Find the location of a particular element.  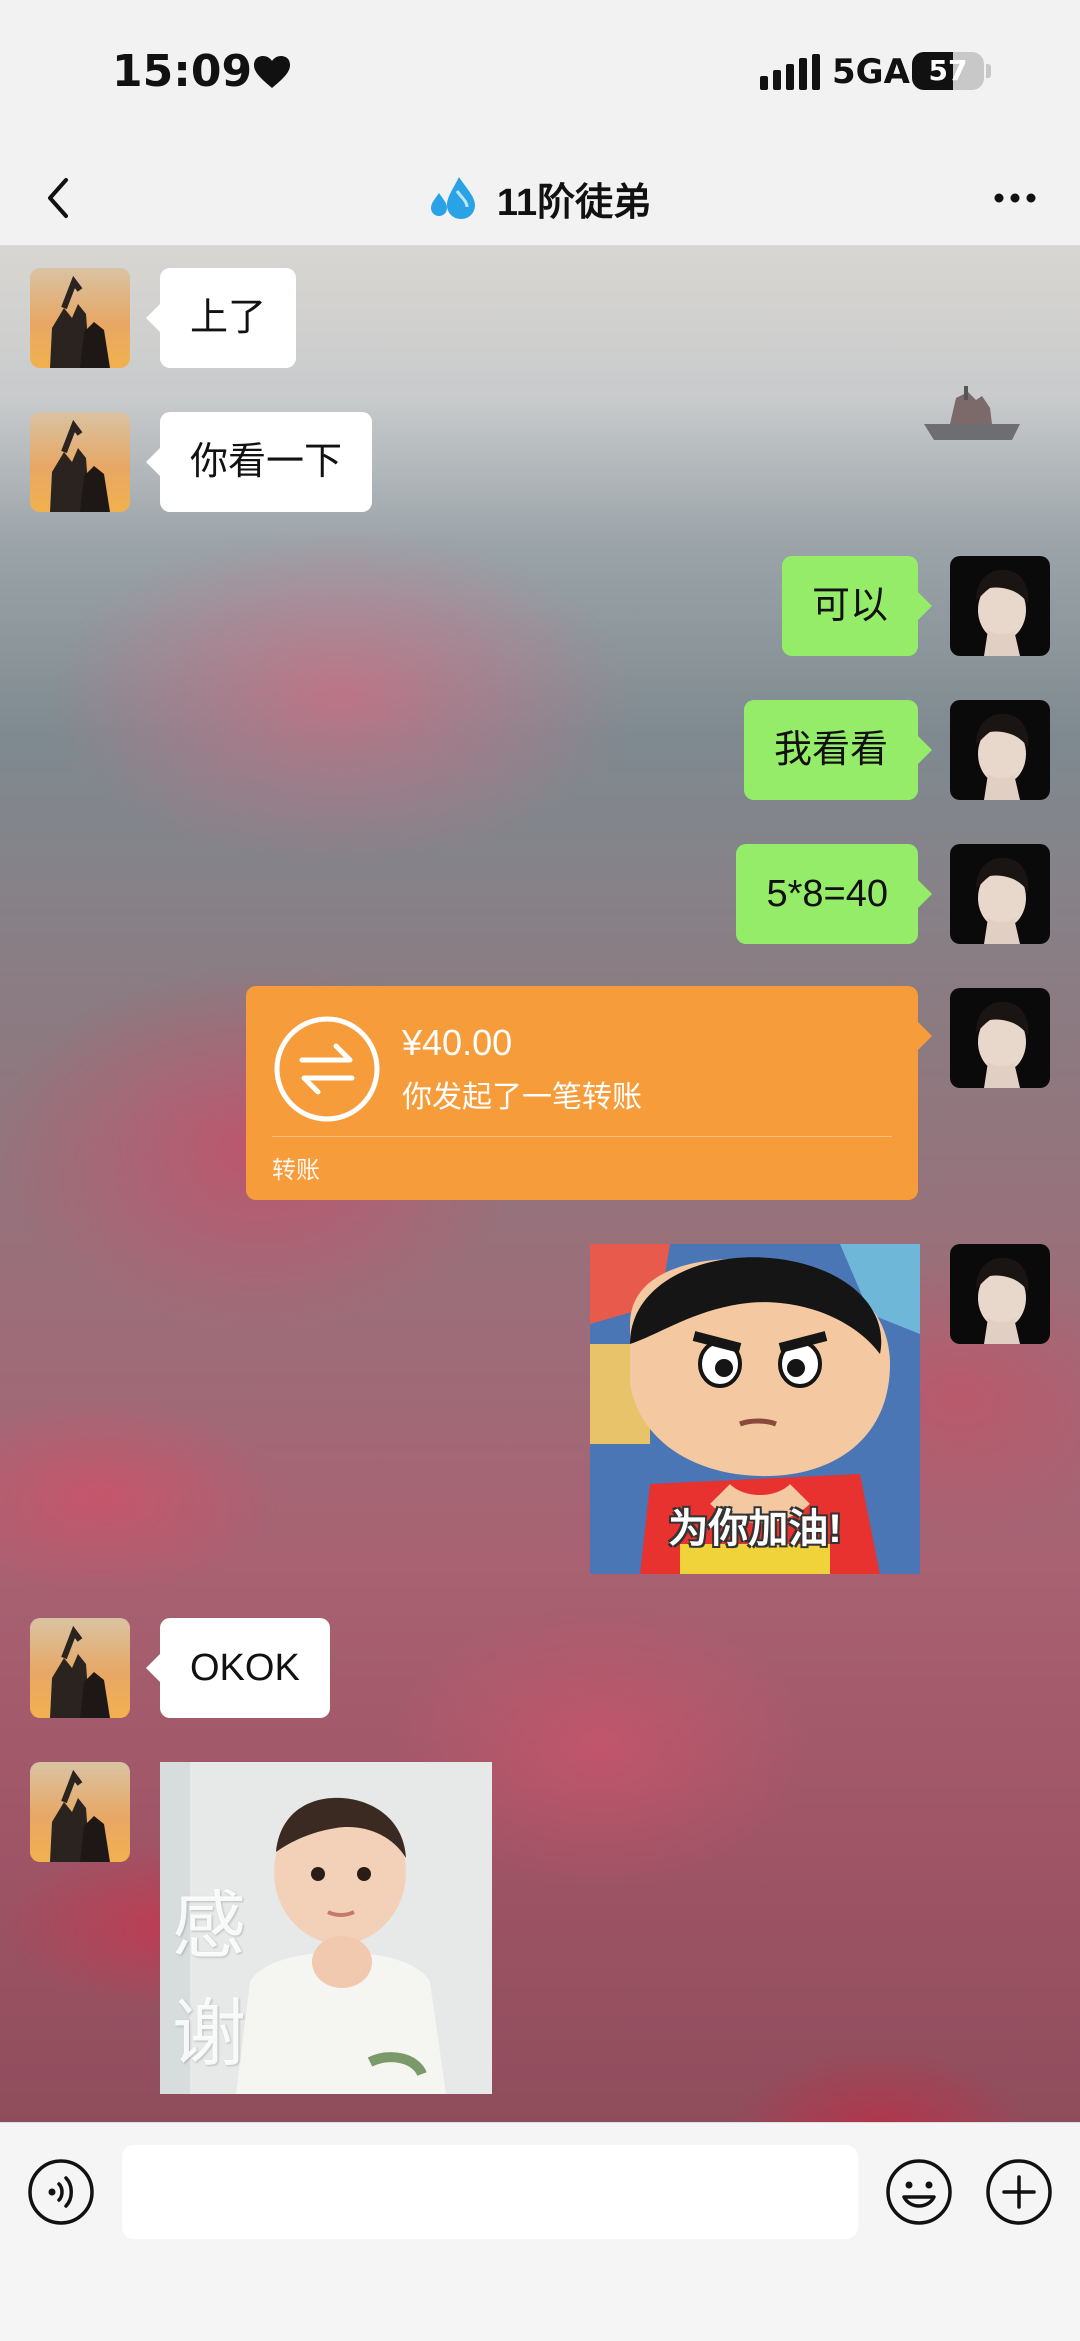

sticker-caption: 谢 is located at coordinates (209, 2034).